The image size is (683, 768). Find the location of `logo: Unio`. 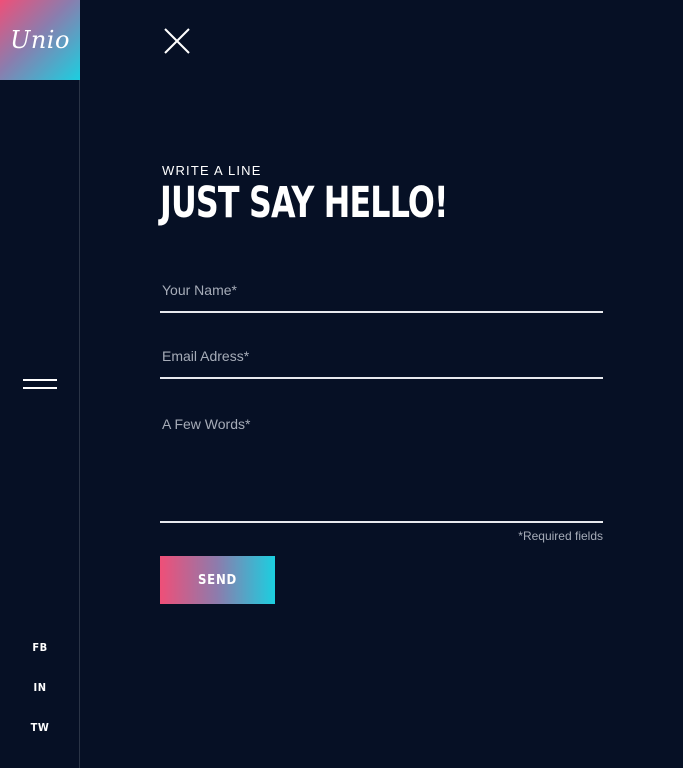

logo: Unio is located at coordinates (40, 40).